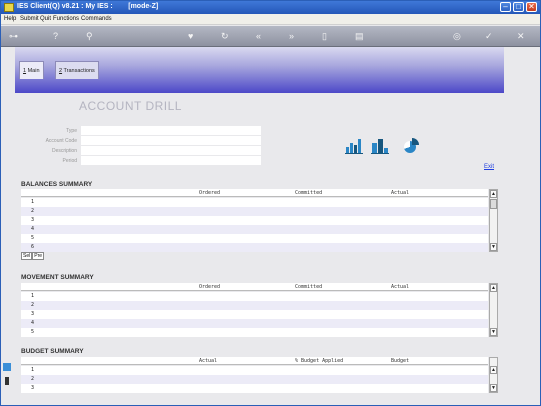  I want to click on movement-grid-header: Ordered Committed Actual, so click(254, 287).